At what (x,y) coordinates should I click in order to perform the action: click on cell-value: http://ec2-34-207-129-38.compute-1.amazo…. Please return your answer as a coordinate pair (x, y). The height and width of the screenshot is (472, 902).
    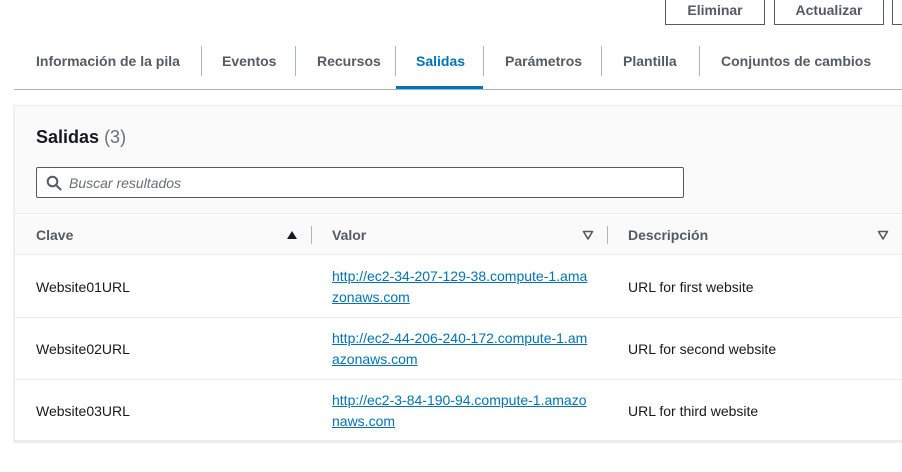
    Looking at the image, I should click on (462, 287).